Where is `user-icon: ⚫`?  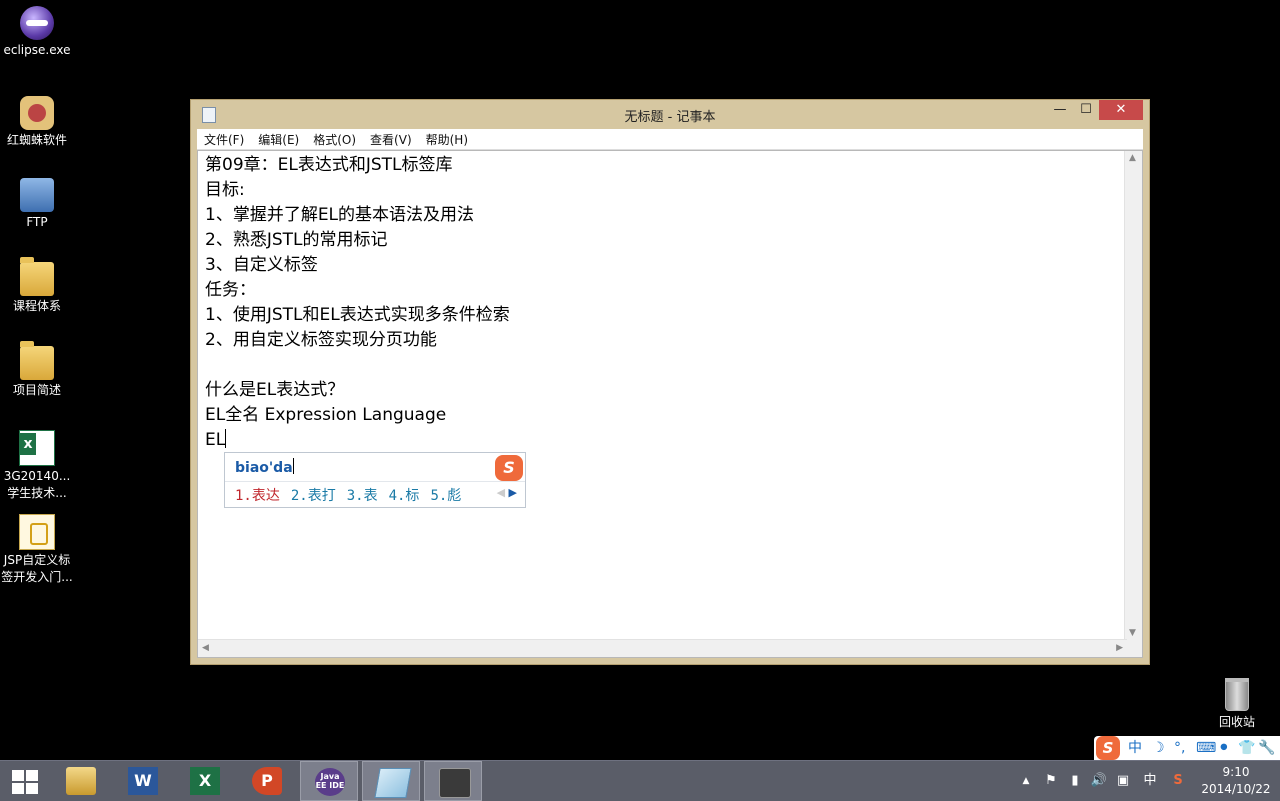
user-icon: ⚫ is located at coordinates (1224, 748).